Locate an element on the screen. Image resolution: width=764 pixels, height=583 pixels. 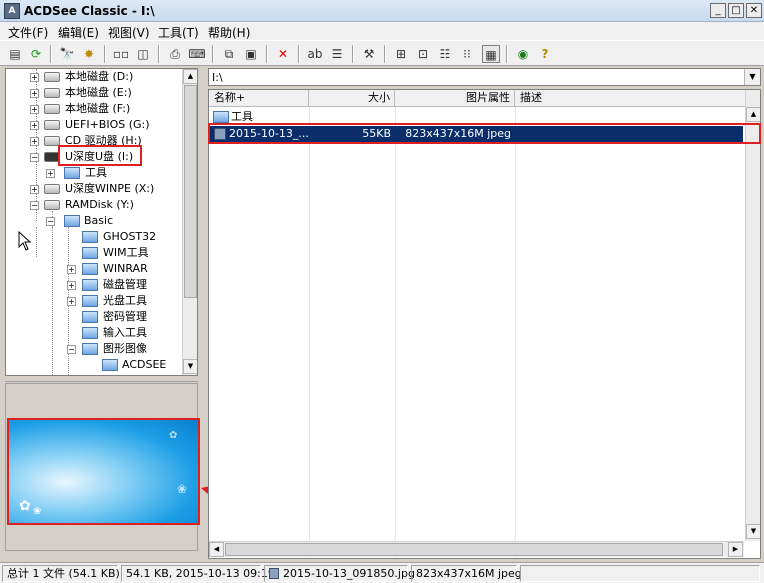
status-filename: 2015-10-13_091850.jpg is located at coordinates (349, 573).